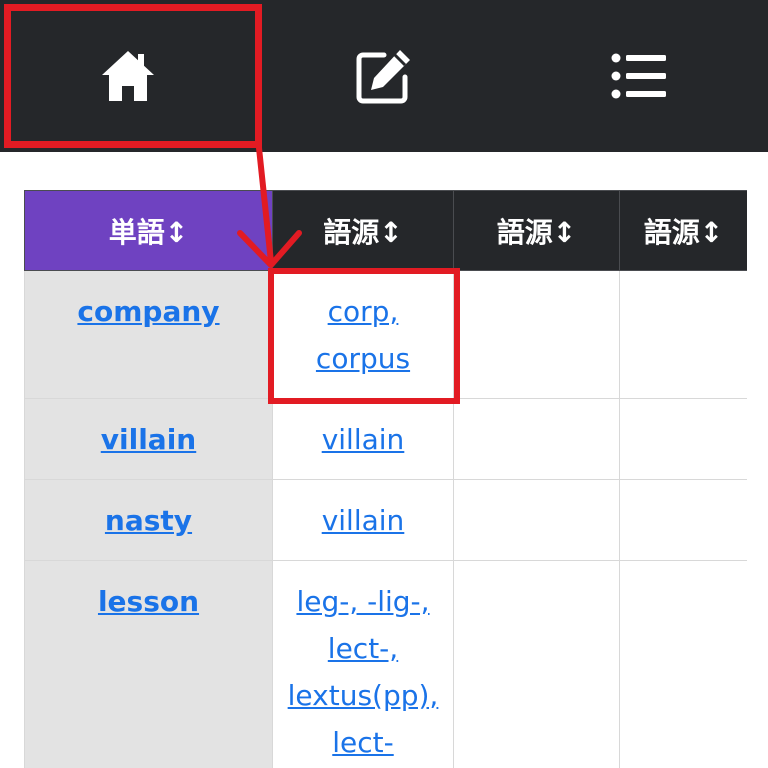 This screenshot has height=768, width=768. I want to click on word-link: villain, so click(148, 439).